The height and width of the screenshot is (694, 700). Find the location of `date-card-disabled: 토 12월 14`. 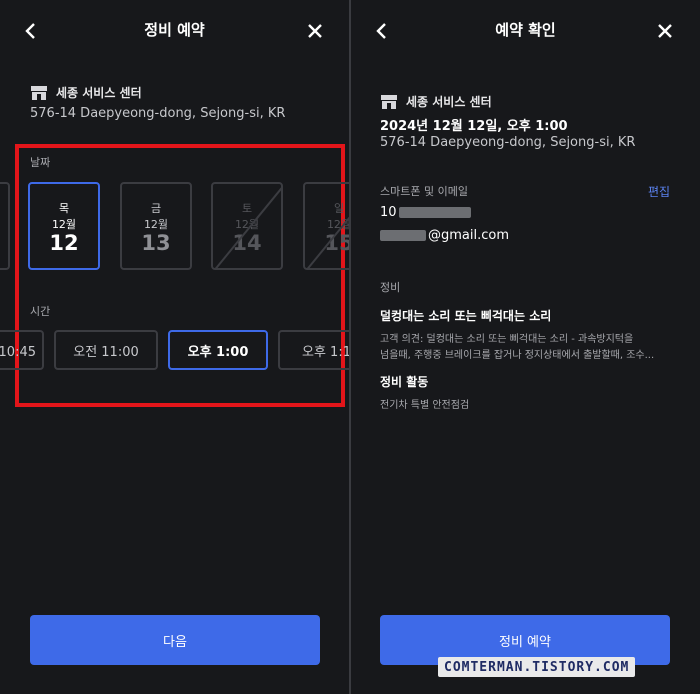

date-card-disabled: 토 12월 14 is located at coordinates (247, 226).